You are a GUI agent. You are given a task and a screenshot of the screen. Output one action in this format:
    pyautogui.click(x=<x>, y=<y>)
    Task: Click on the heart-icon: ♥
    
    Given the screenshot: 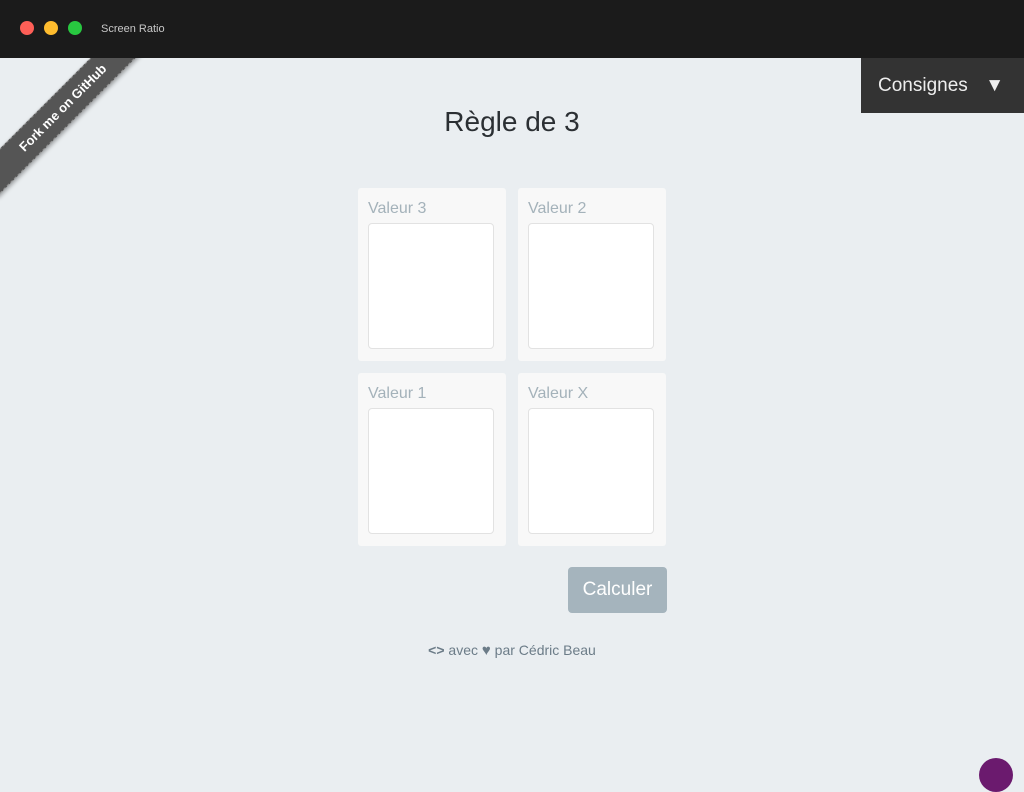 What is the action you would take?
    pyautogui.click(x=486, y=650)
    